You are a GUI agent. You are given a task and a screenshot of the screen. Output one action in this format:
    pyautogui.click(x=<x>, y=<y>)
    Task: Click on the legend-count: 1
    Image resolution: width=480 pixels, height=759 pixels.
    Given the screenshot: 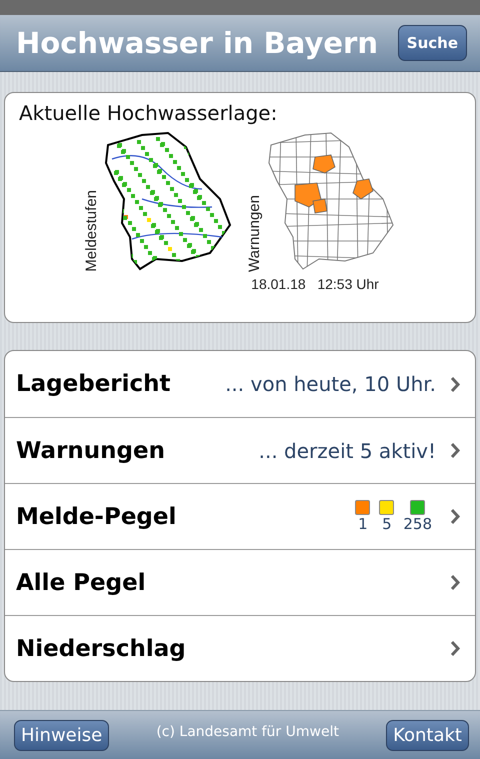 What is the action you would take?
    pyautogui.click(x=363, y=524)
    